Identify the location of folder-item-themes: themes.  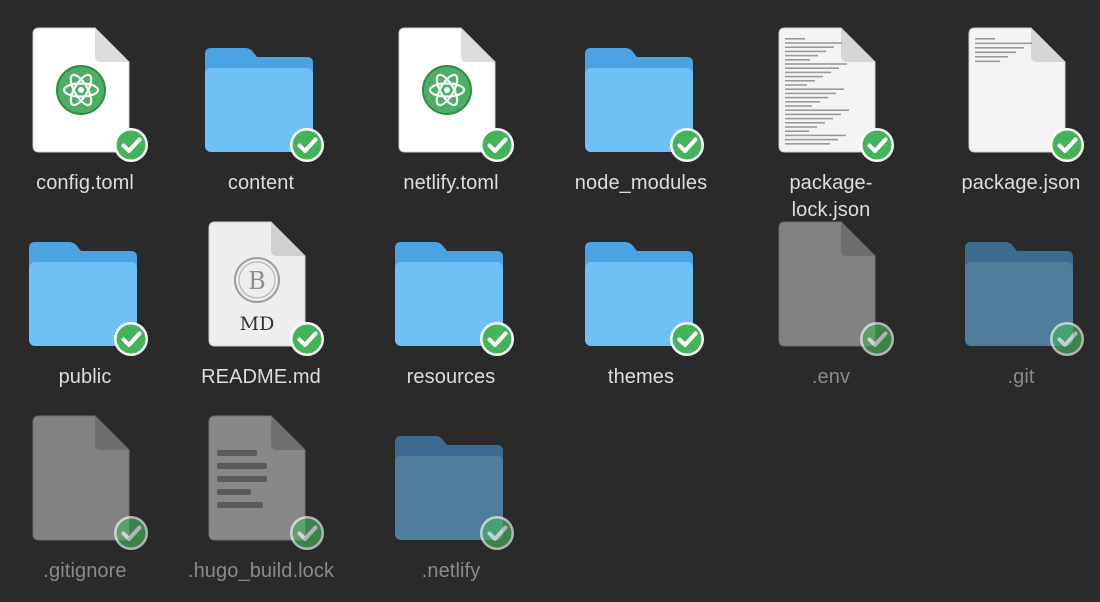
(641, 313).